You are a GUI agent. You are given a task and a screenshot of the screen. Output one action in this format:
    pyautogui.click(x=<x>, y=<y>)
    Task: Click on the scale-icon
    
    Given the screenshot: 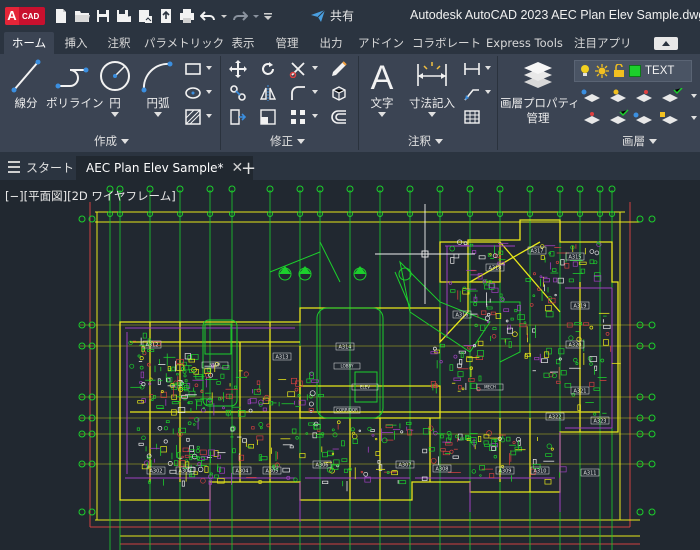 What is the action you would take?
    pyautogui.click(x=268, y=117)
    